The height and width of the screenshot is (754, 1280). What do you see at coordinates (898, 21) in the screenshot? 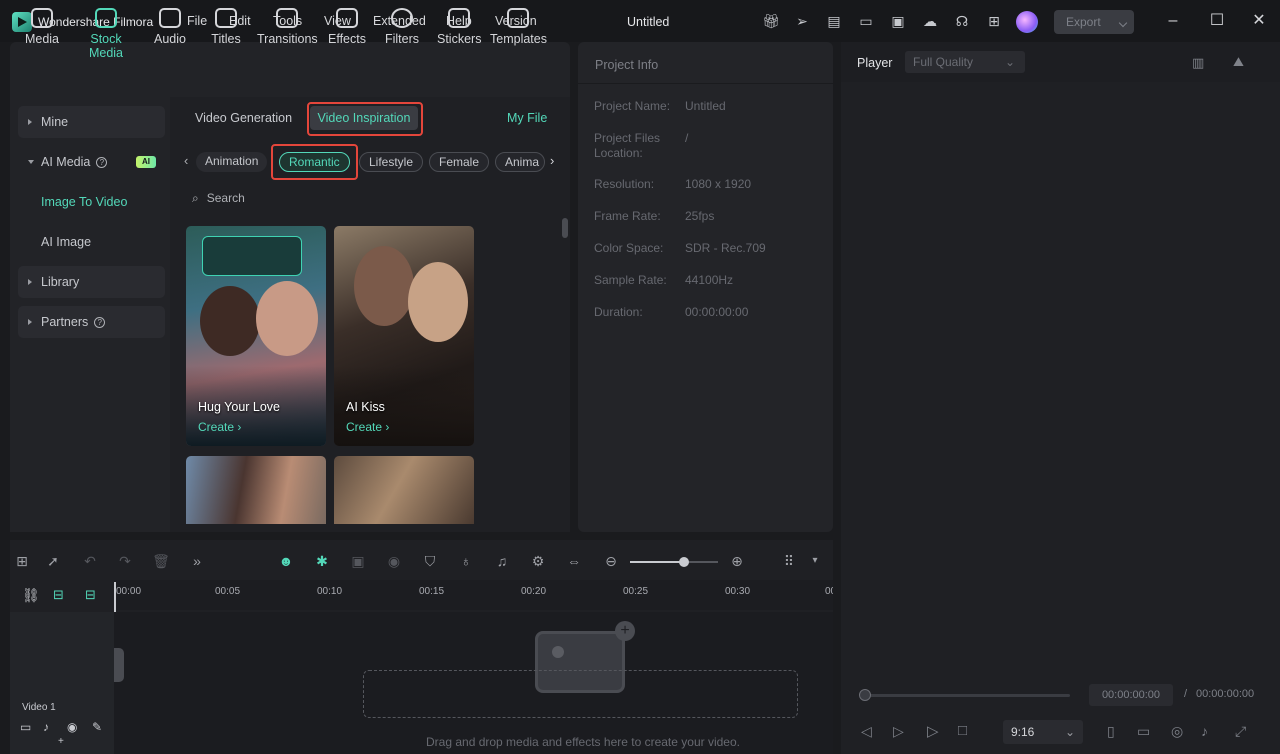
I see `save-icon: ▣` at bounding box center [898, 21].